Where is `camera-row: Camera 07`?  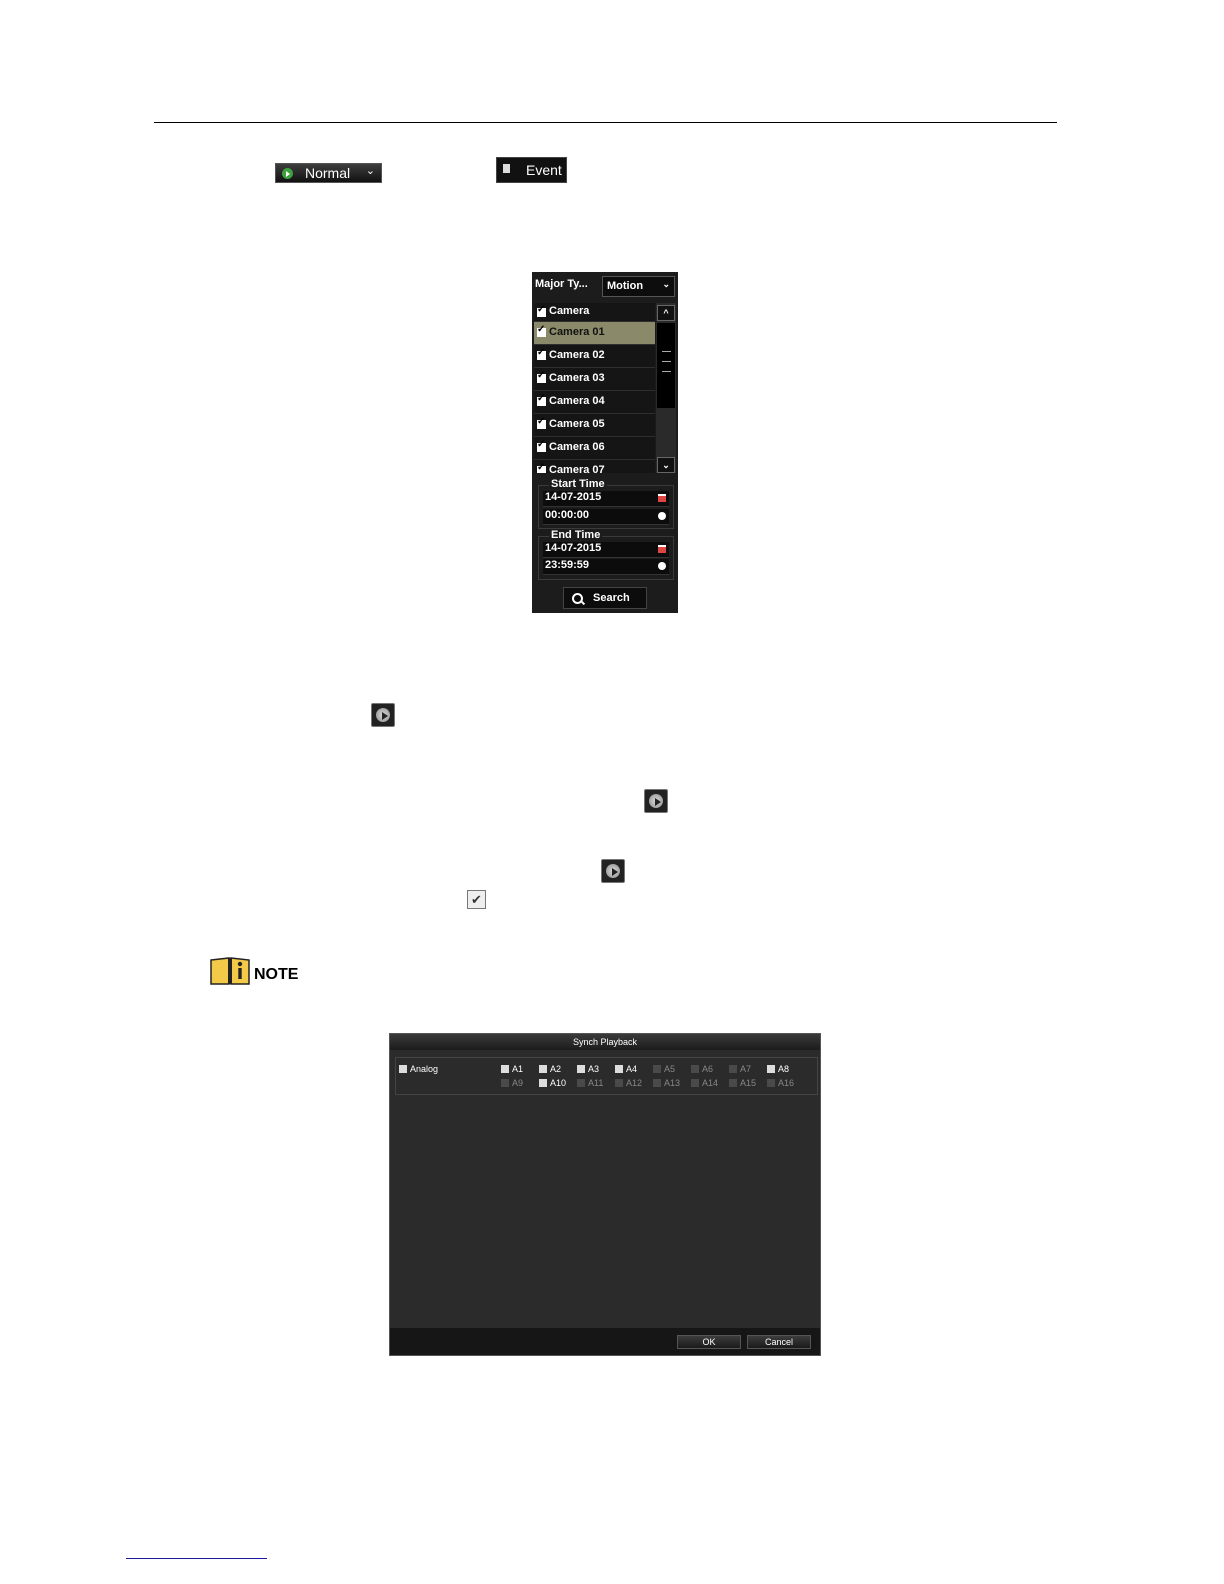
camera-row: Camera 07 is located at coordinates (594, 466).